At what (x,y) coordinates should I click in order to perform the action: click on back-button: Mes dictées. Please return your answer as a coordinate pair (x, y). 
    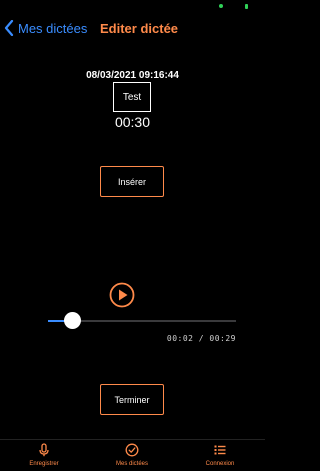
    Looking at the image, I should click on (45, 28).